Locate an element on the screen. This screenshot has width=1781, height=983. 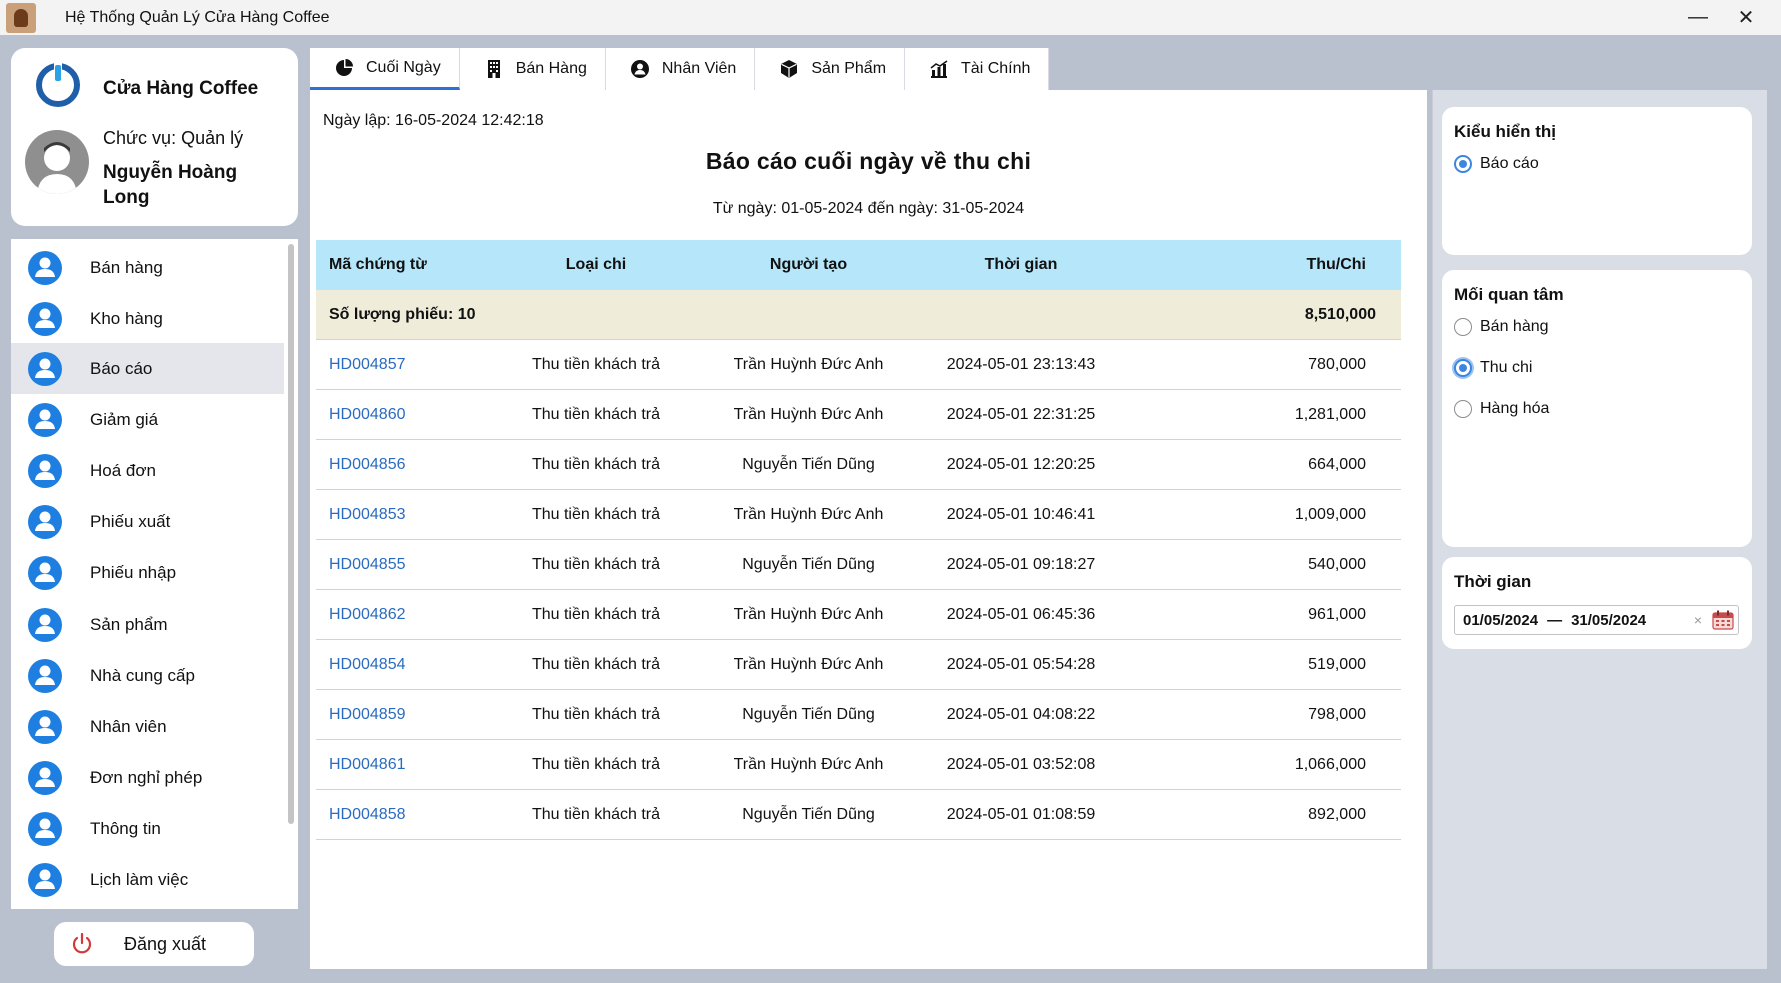
date-range-input: 01/05/2024 — 31/05/2024 × is located at coordinates (1596, 620).